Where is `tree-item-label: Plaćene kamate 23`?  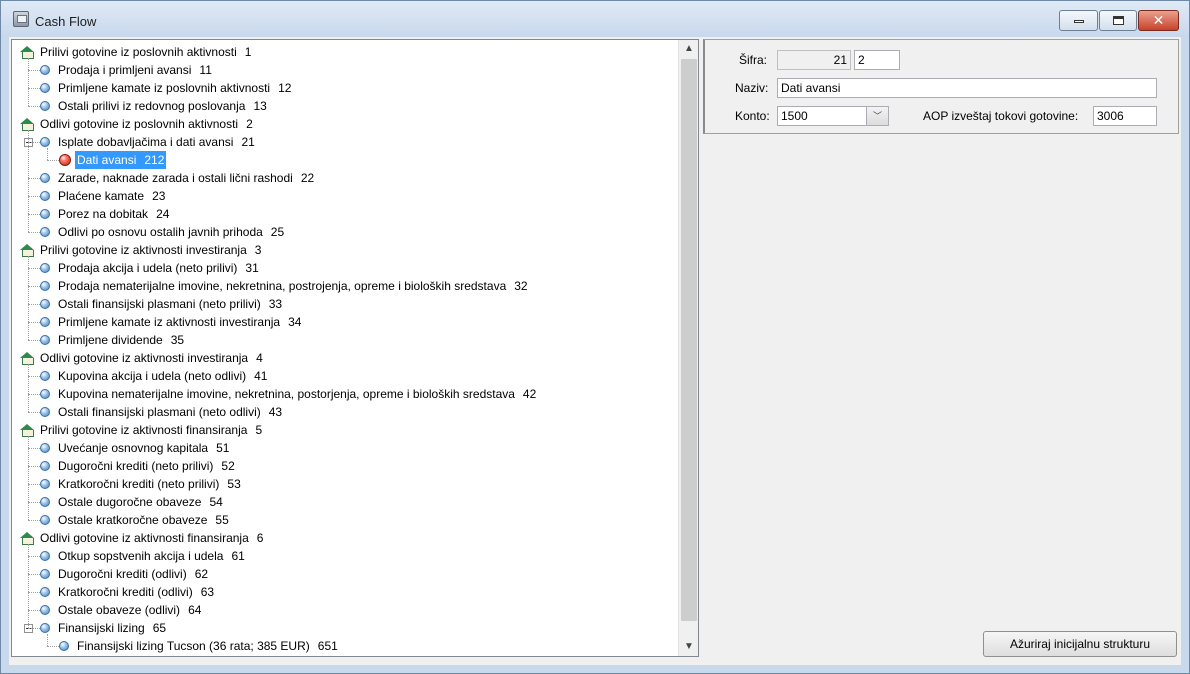
tree-item-label: Plaćene kamate 23 is located at coordinates (111, 196).